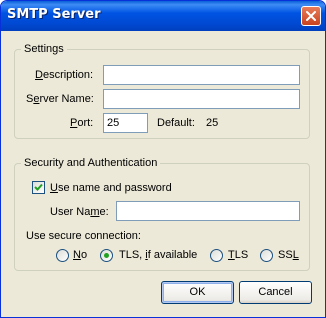 The width and height of the screenshot is (326, 318). What do you see at coordinates (79, 212) in the screenshot?
I see `user-name-label: User Name:` at bounding box center [79, 212].